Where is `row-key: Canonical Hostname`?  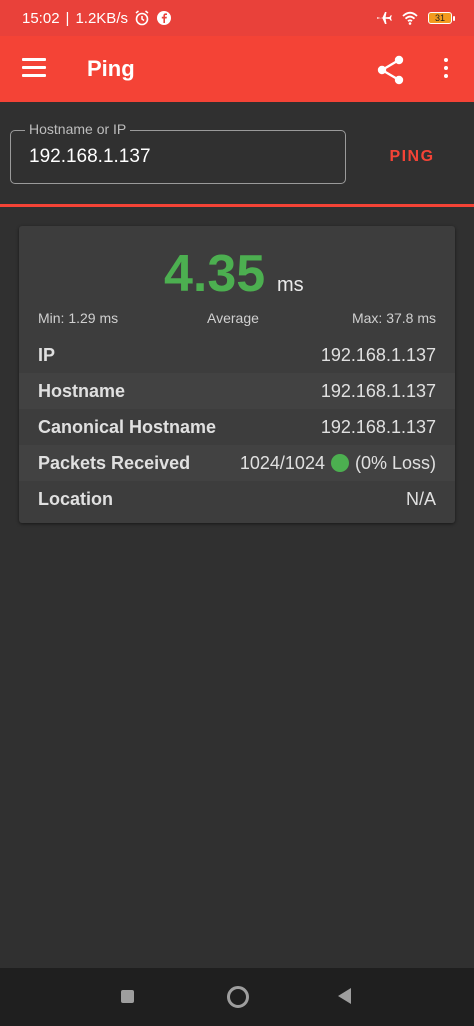 row-key: Canonical Hostname is located at coordinates (127, 426).